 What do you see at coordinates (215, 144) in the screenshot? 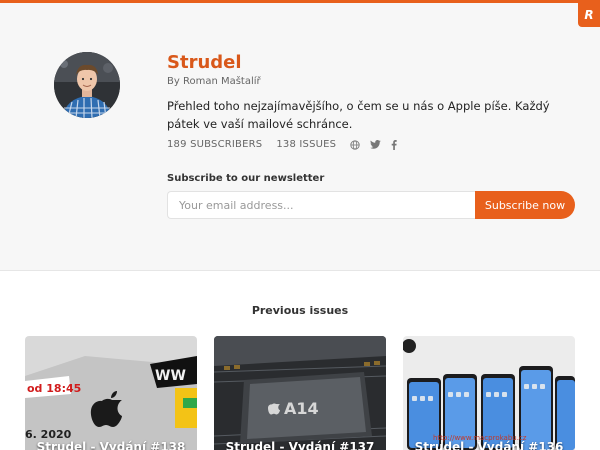
I see `subscriber-count: 189 SUBSCRIBERS` at bounding box center [215, 144].